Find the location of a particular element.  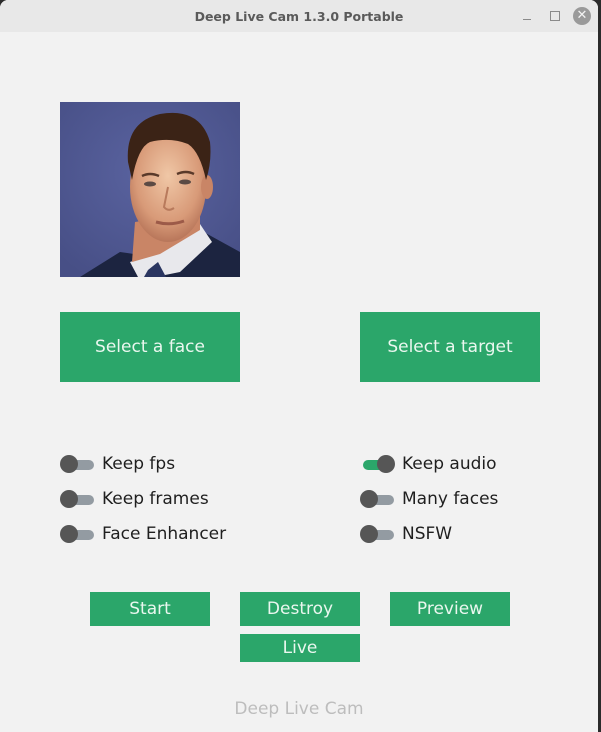

minimize-button is located at coordinates (527, 16).